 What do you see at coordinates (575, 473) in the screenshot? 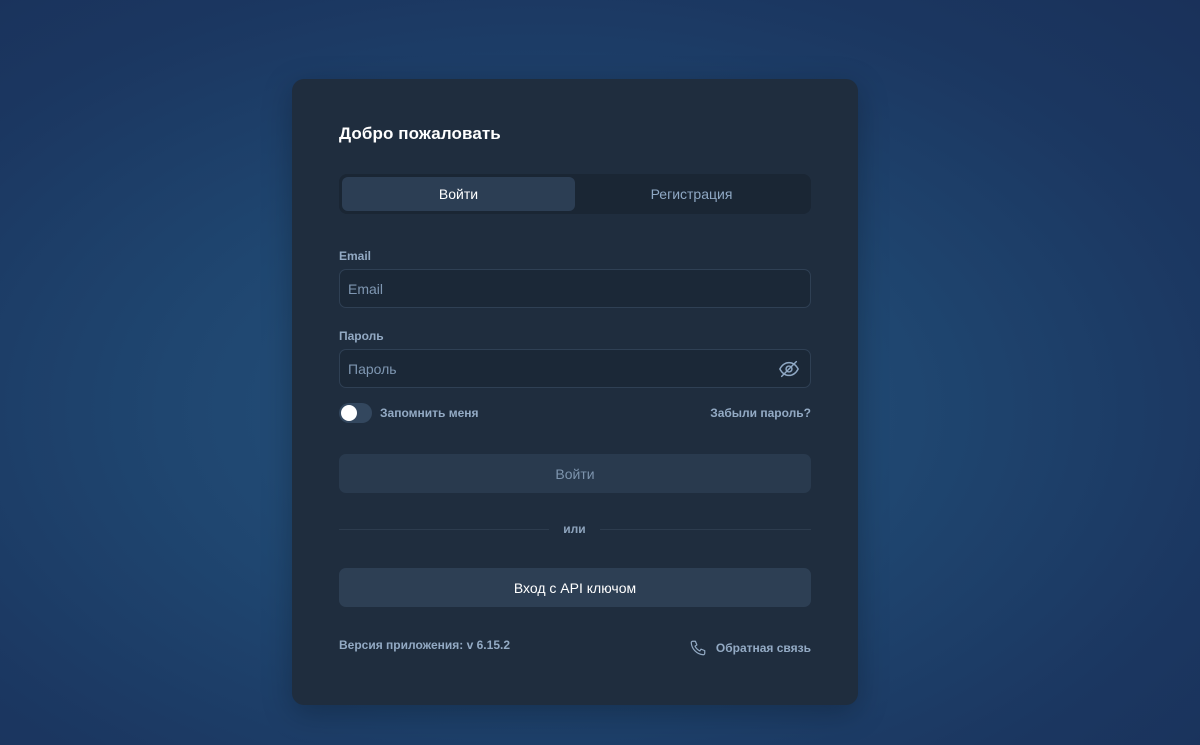
I see `login-button: Войти` at bounding box center [575, 473].